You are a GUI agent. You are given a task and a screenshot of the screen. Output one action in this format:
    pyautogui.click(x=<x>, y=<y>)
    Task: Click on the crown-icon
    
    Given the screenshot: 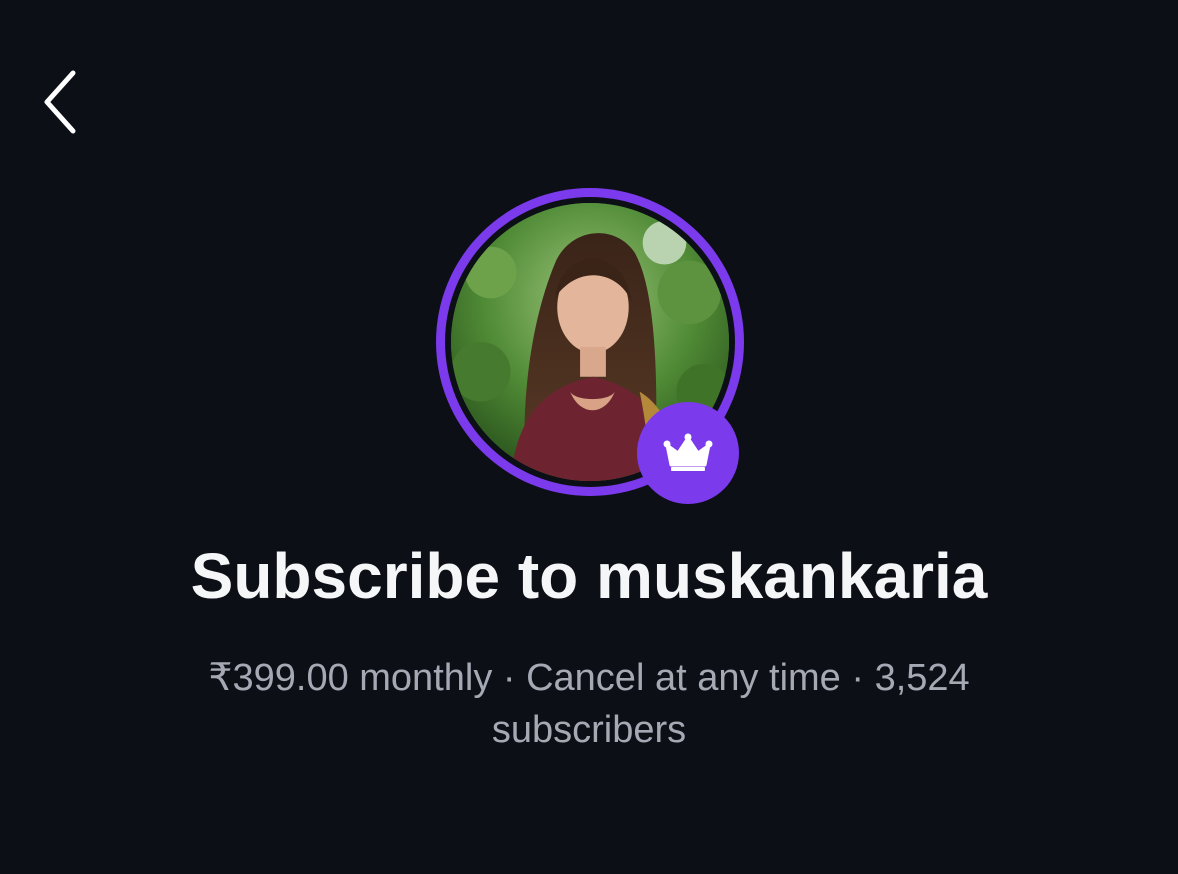 What is the action you would take?
    pyautogui.click(x=688, y=452)
    